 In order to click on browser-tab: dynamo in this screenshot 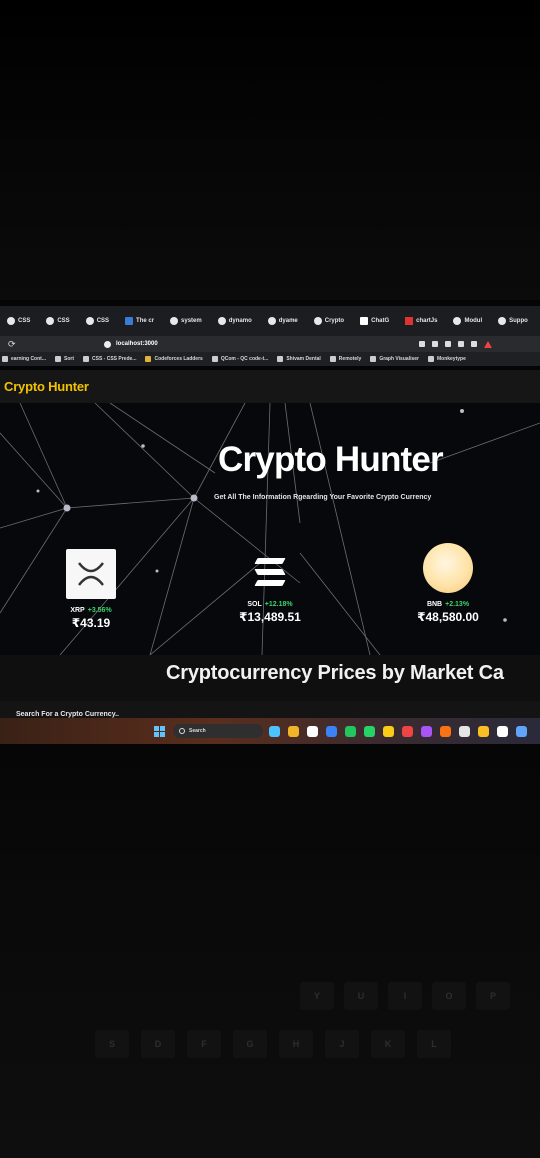, I will do `click(235, 321)`.